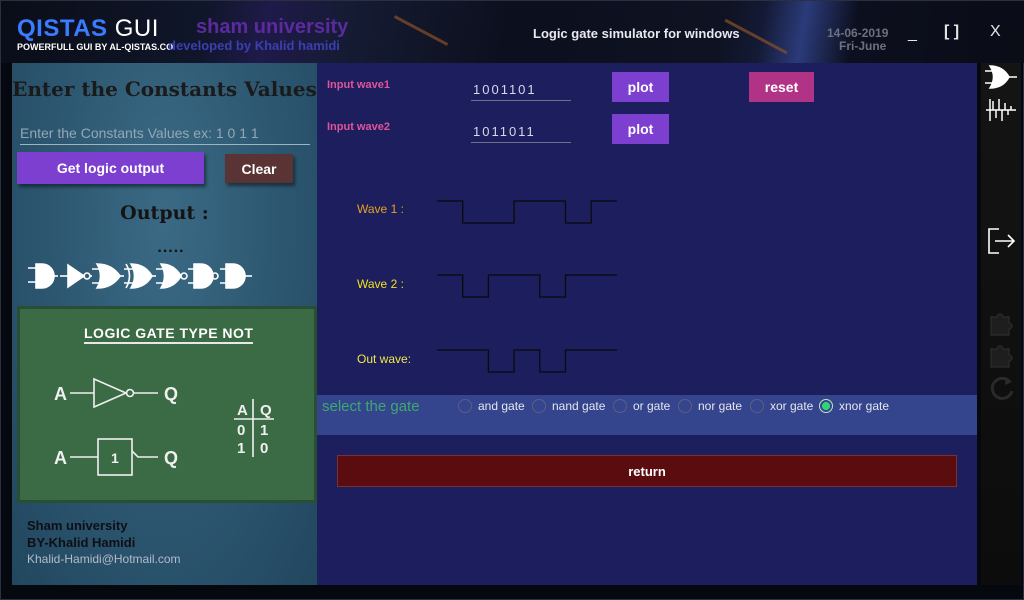  What do you see at coordinates (781, 87) in the screenshot?
I see `reset-button: reset` at bounding box center [781, 87].